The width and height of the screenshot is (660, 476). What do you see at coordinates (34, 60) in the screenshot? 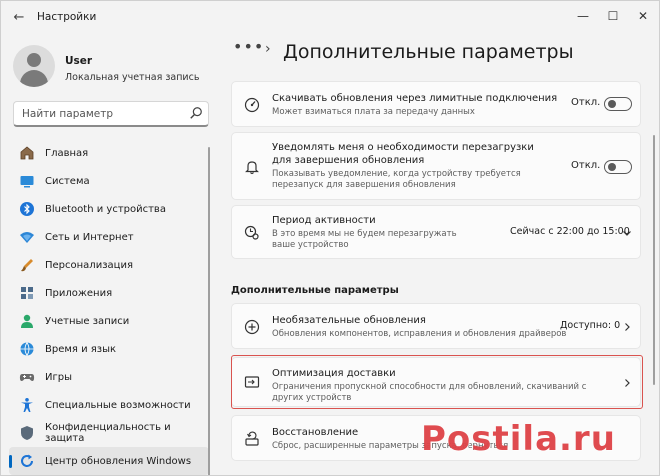
I see `avatar-head` at bounding box center [34, 60].